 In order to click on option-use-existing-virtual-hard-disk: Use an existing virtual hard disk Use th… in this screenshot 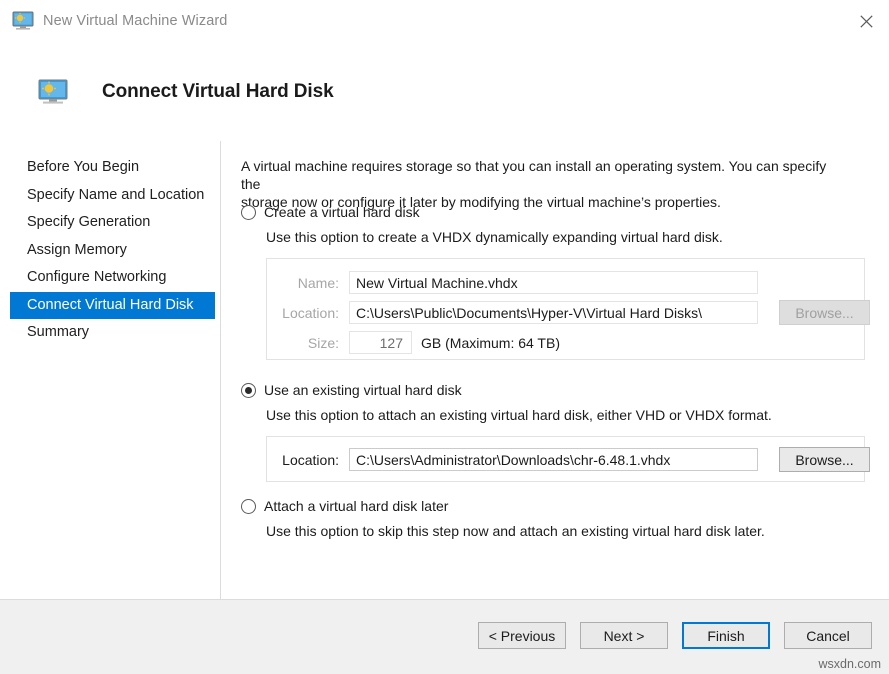, I will do `click(506, 402)`.